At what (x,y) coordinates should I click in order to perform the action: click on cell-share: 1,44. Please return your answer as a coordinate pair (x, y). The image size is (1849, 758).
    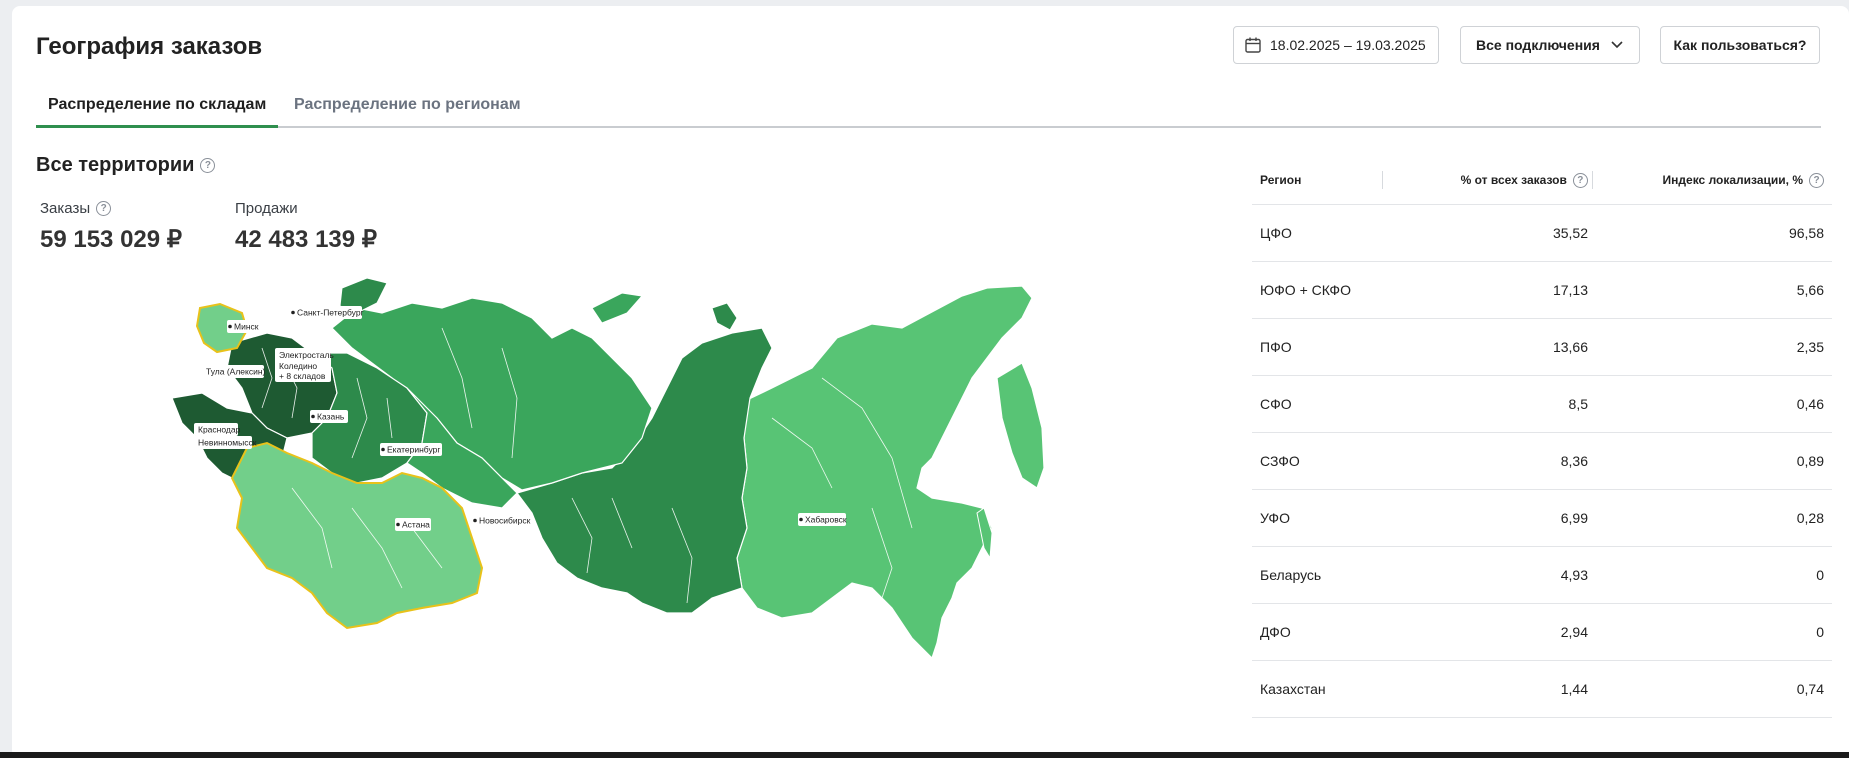
    Looking at the image, I should click on (1574, 689).